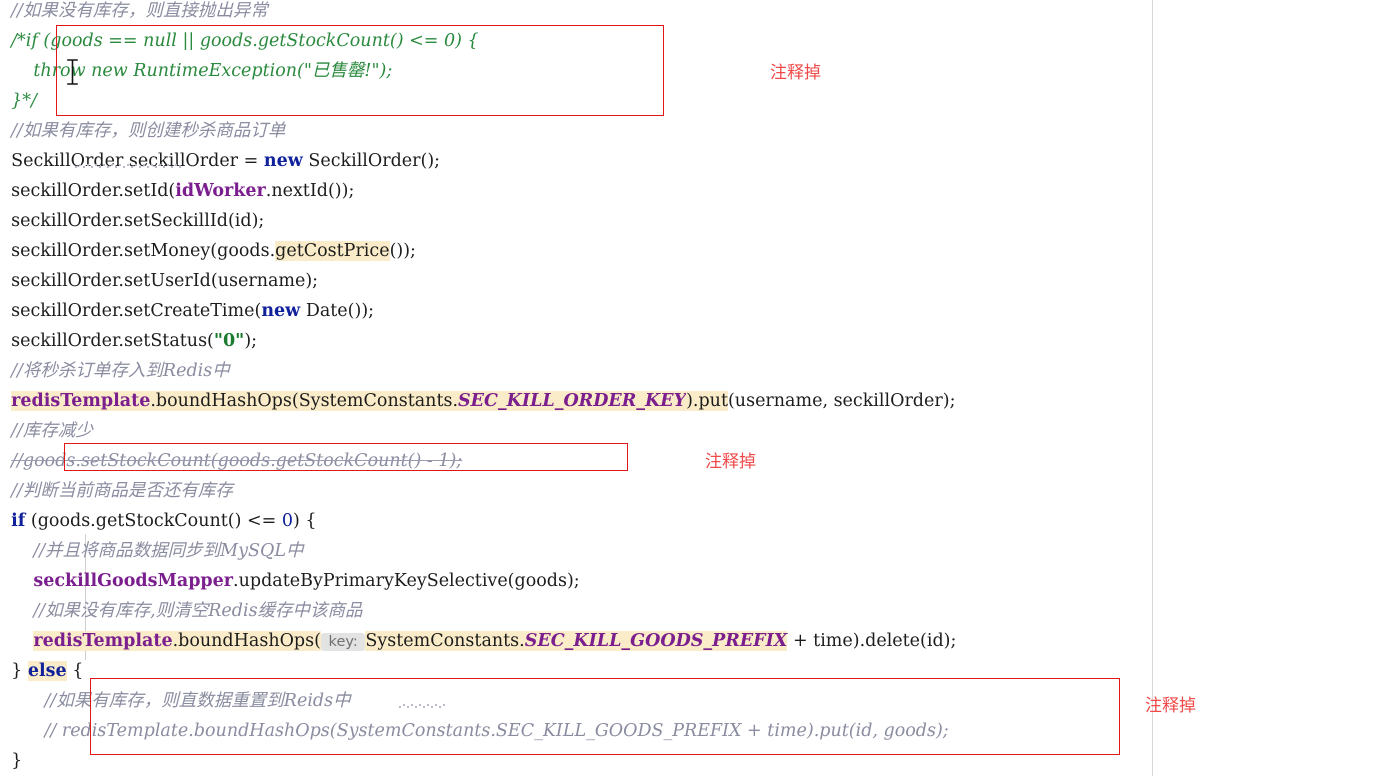  Describe the element at coordinates (689, 401) in the screenshot. I see `code-token: )` at that location.